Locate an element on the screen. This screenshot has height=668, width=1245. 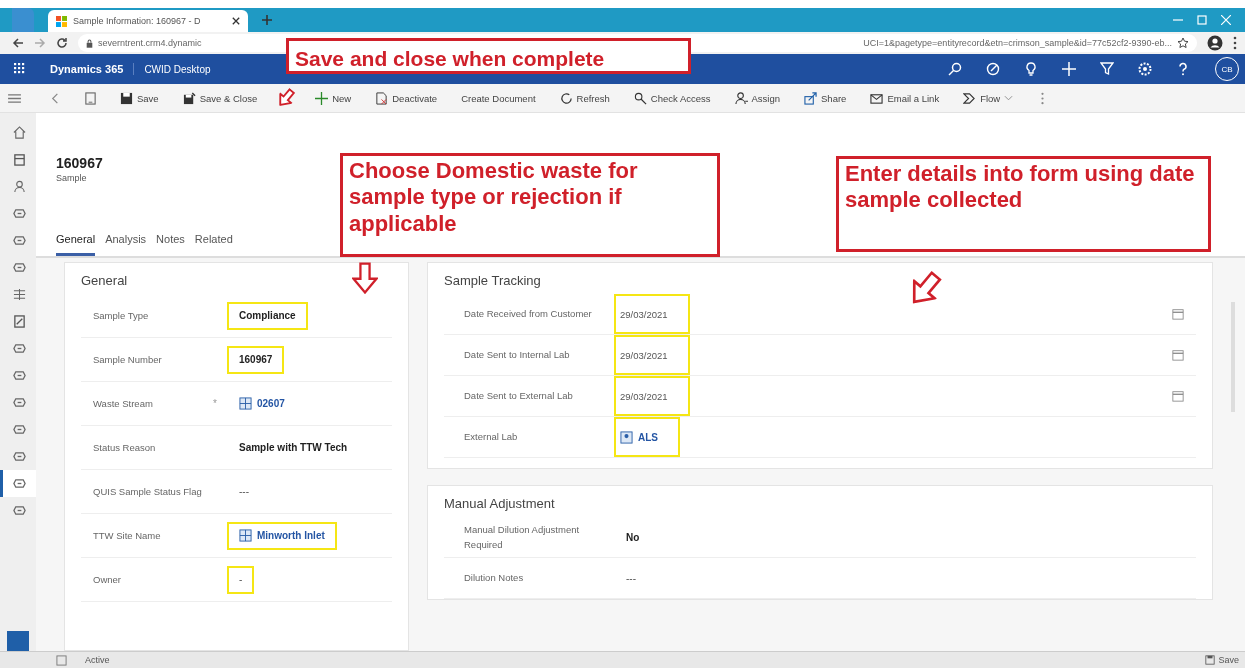
field-label: Dilution Notes is located at coordinates (494, 578).